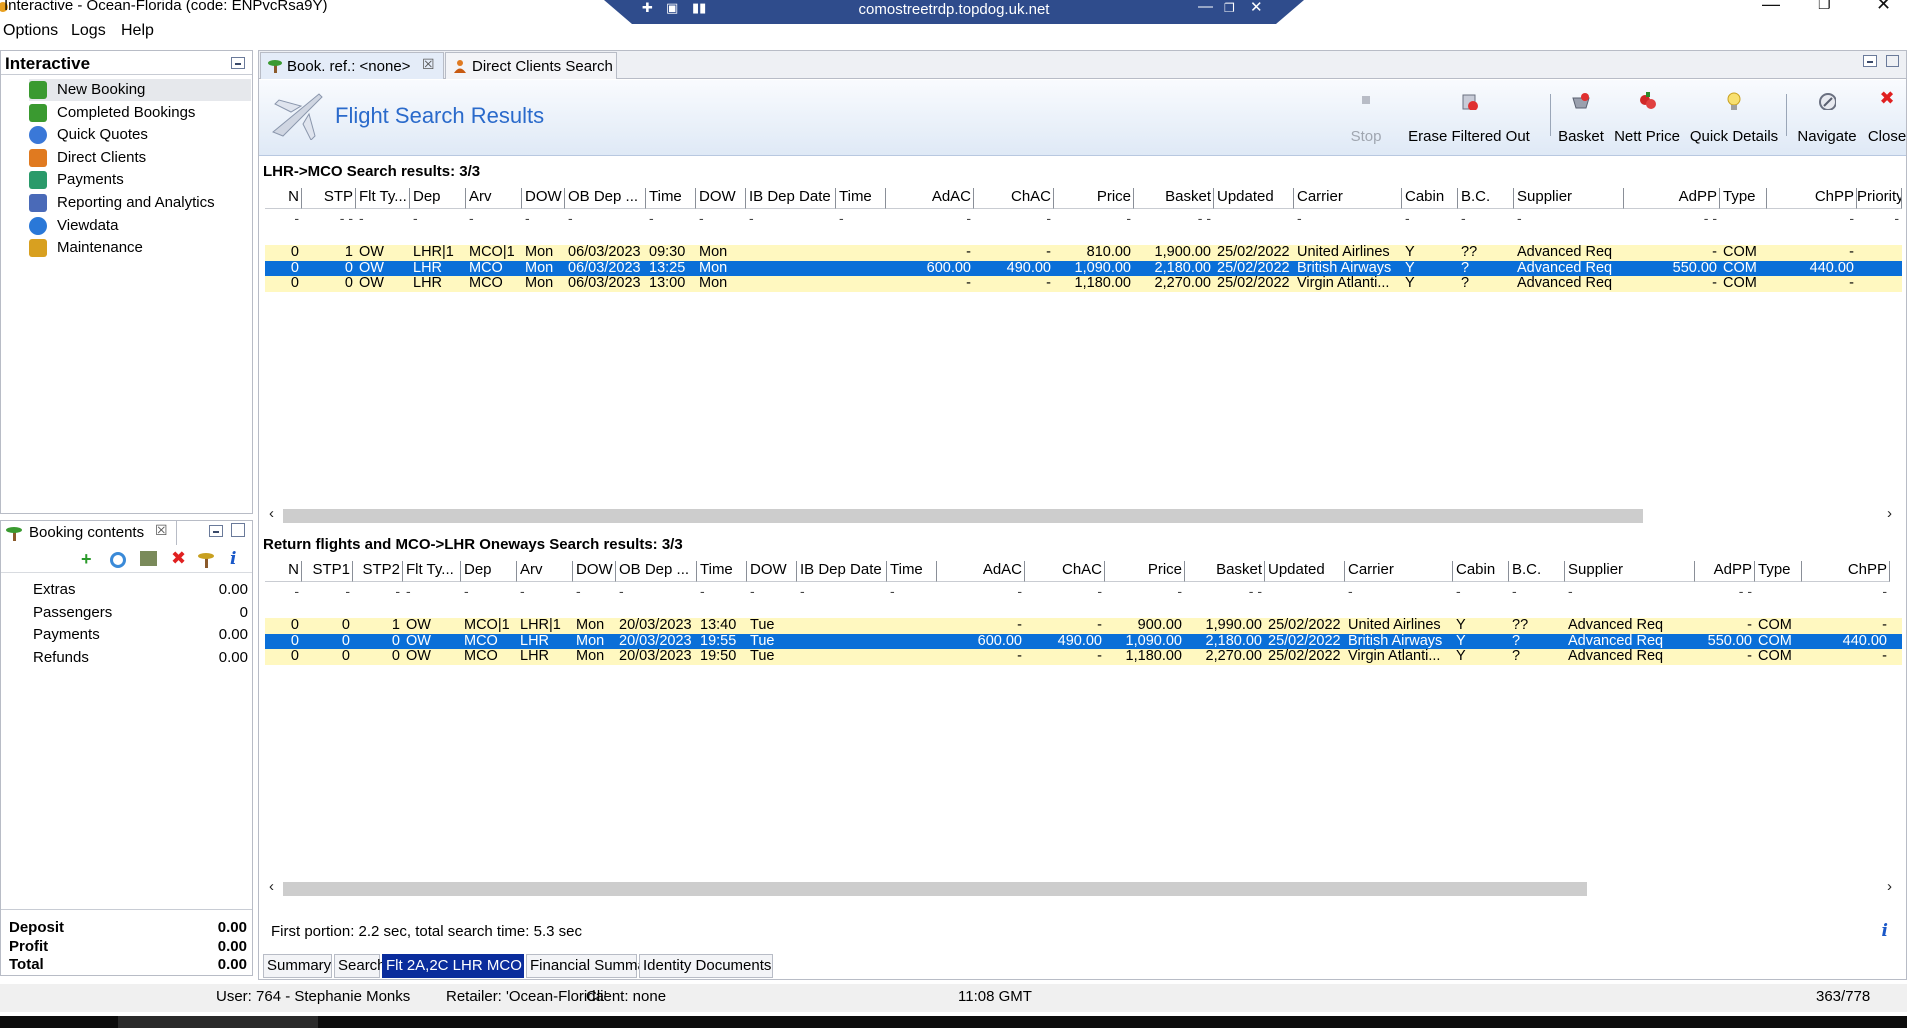  What do you see at coordinates (271, 886) in the screenshot?
I see `scroll-left-icon: ‹` at bounding box center [271, 886].